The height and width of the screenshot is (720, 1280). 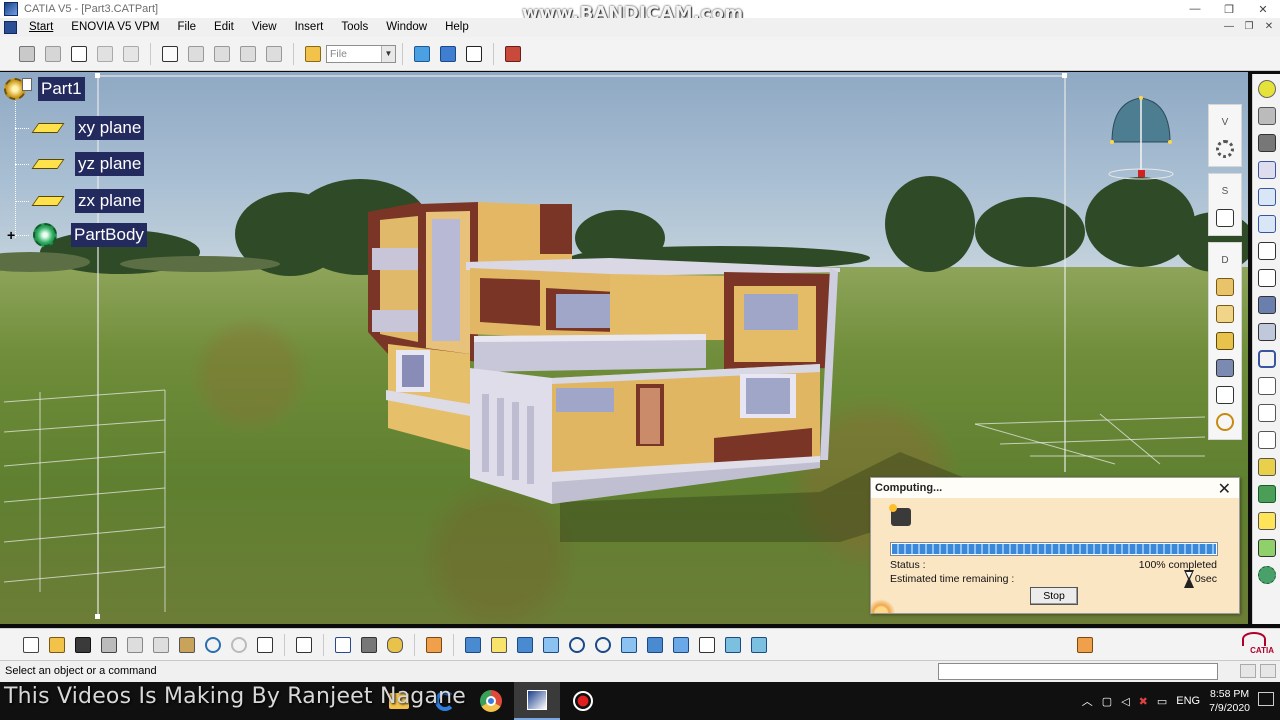 What do you see at coordinates (448, 54) in the screenshot?
I see `tree-icon` at bounding box center [448, 54].